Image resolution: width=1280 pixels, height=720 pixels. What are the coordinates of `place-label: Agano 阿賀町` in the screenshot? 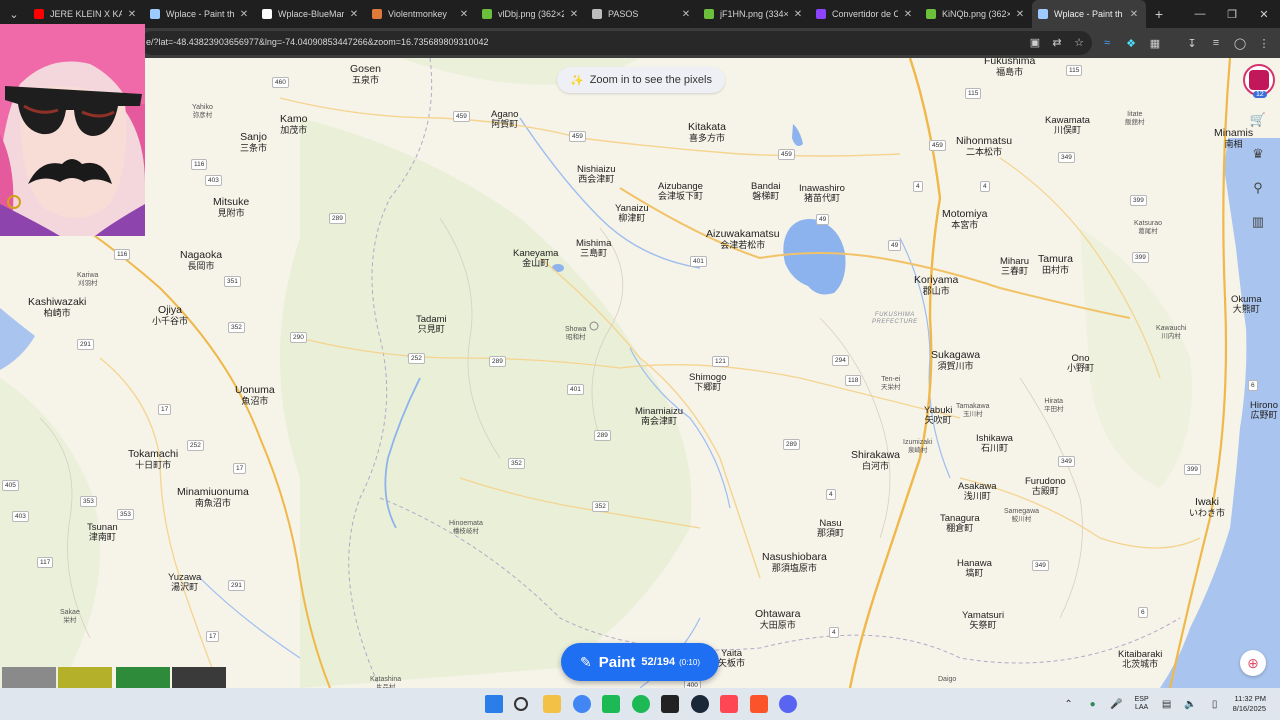 It's located at (504, 119).